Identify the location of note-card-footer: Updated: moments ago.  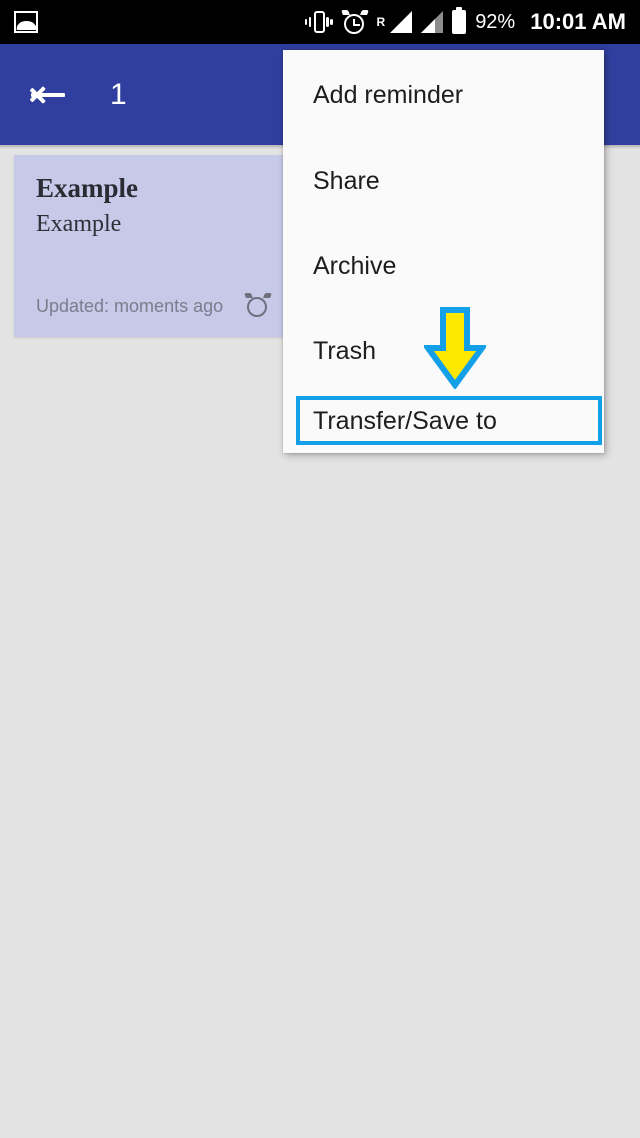
(162, 306).